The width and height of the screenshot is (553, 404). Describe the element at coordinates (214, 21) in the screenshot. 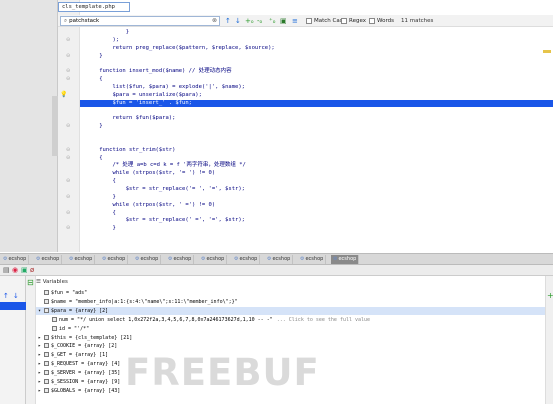

I see `clear-search-icon: ⊗` at that location.